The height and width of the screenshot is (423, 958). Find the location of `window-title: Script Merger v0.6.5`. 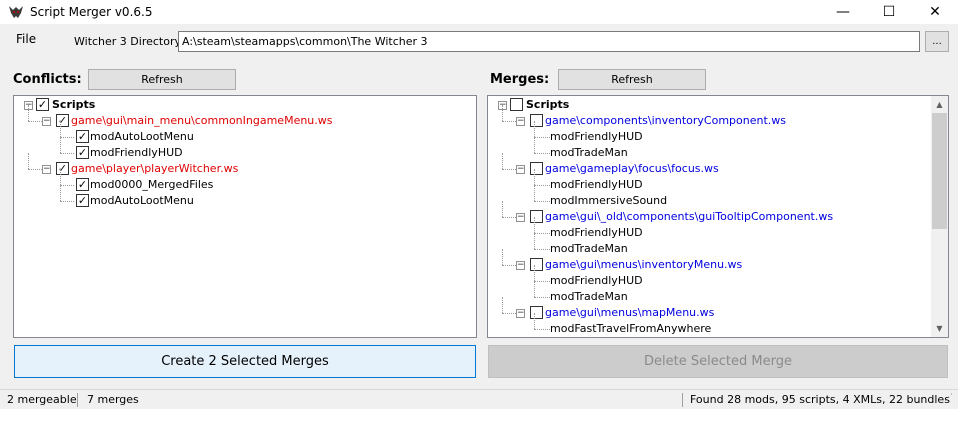

window-title: Script Merger v0.6.5 is located at coordinates (91, 12).